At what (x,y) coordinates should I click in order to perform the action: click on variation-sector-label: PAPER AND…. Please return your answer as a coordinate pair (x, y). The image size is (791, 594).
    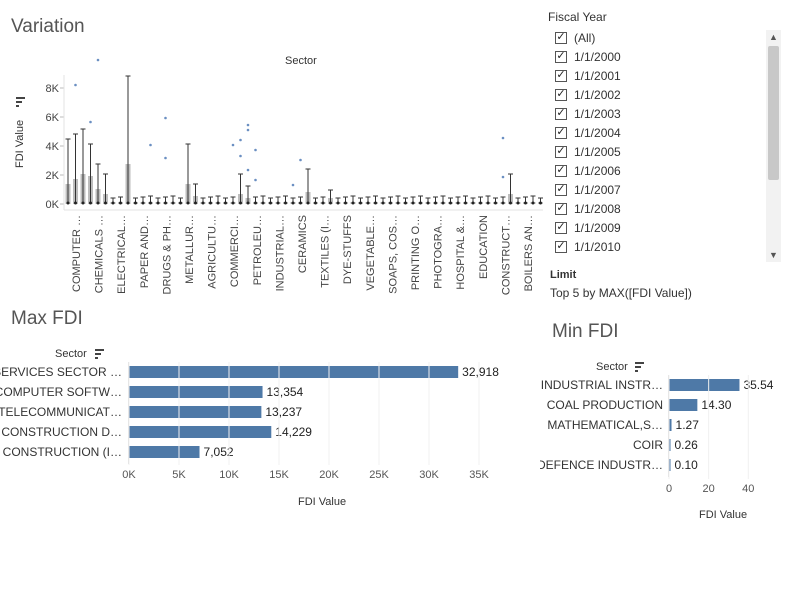
    Looking at the image, I should click on (145, 251).